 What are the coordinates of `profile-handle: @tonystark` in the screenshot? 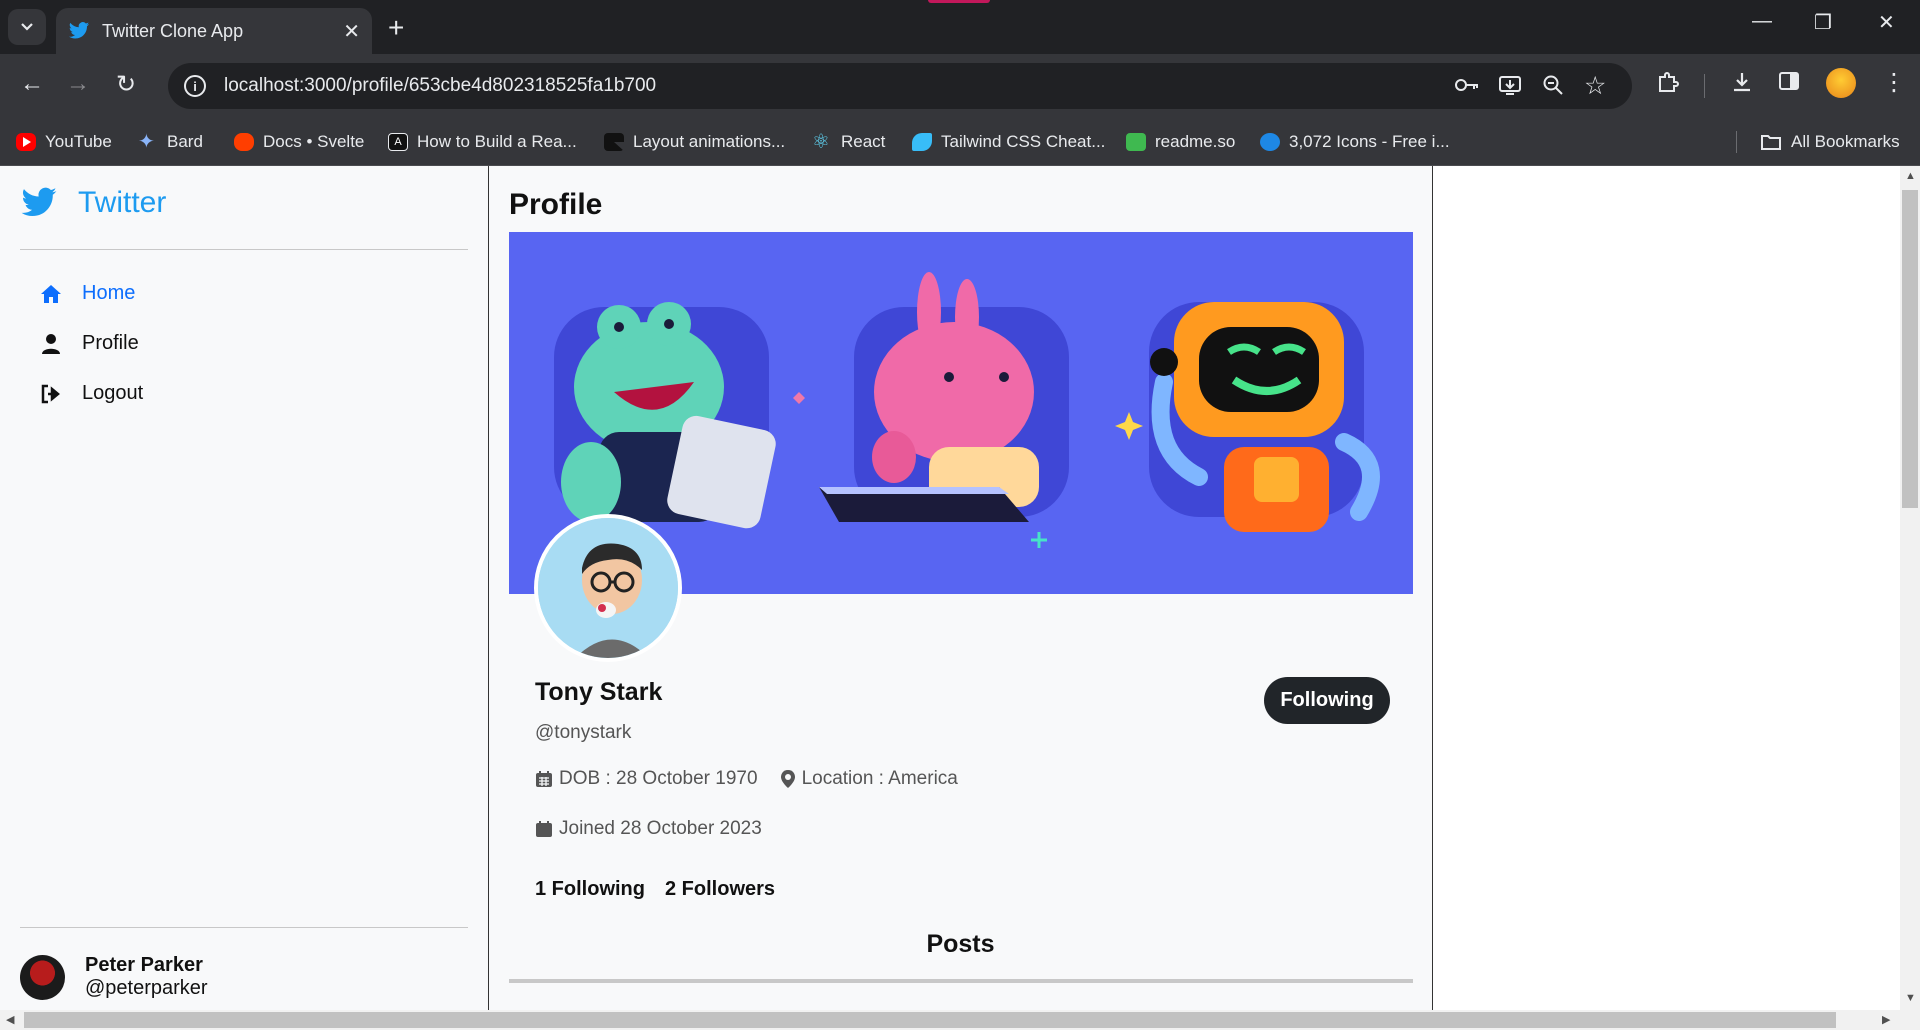 It's located at (583, 732).